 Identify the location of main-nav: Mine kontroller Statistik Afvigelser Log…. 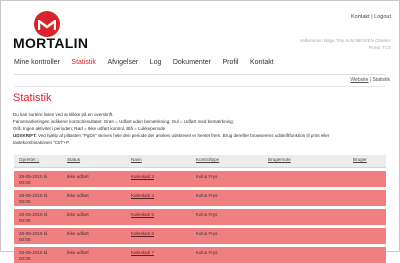
(149, 65).